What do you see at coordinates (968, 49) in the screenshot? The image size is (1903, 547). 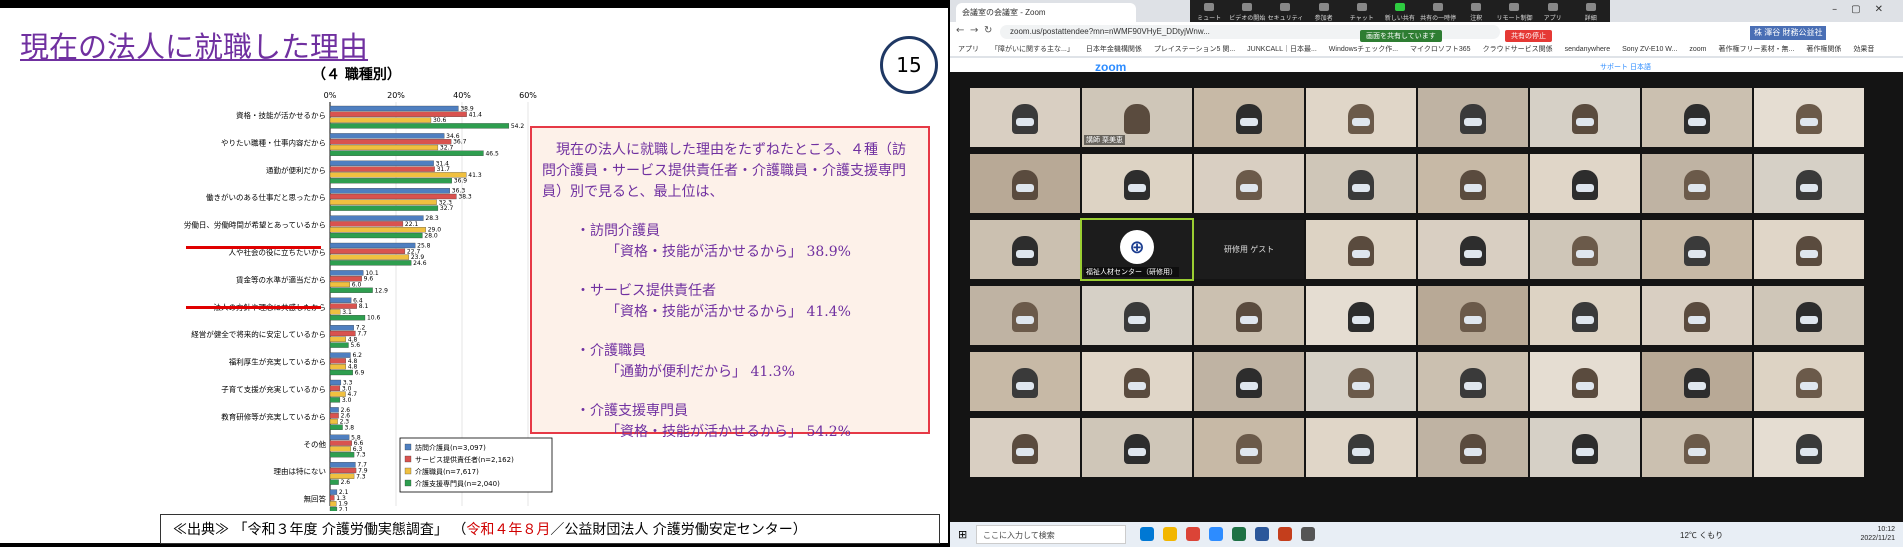 I see `bookmark-item: アプリ` at bounding box center [968, 49].